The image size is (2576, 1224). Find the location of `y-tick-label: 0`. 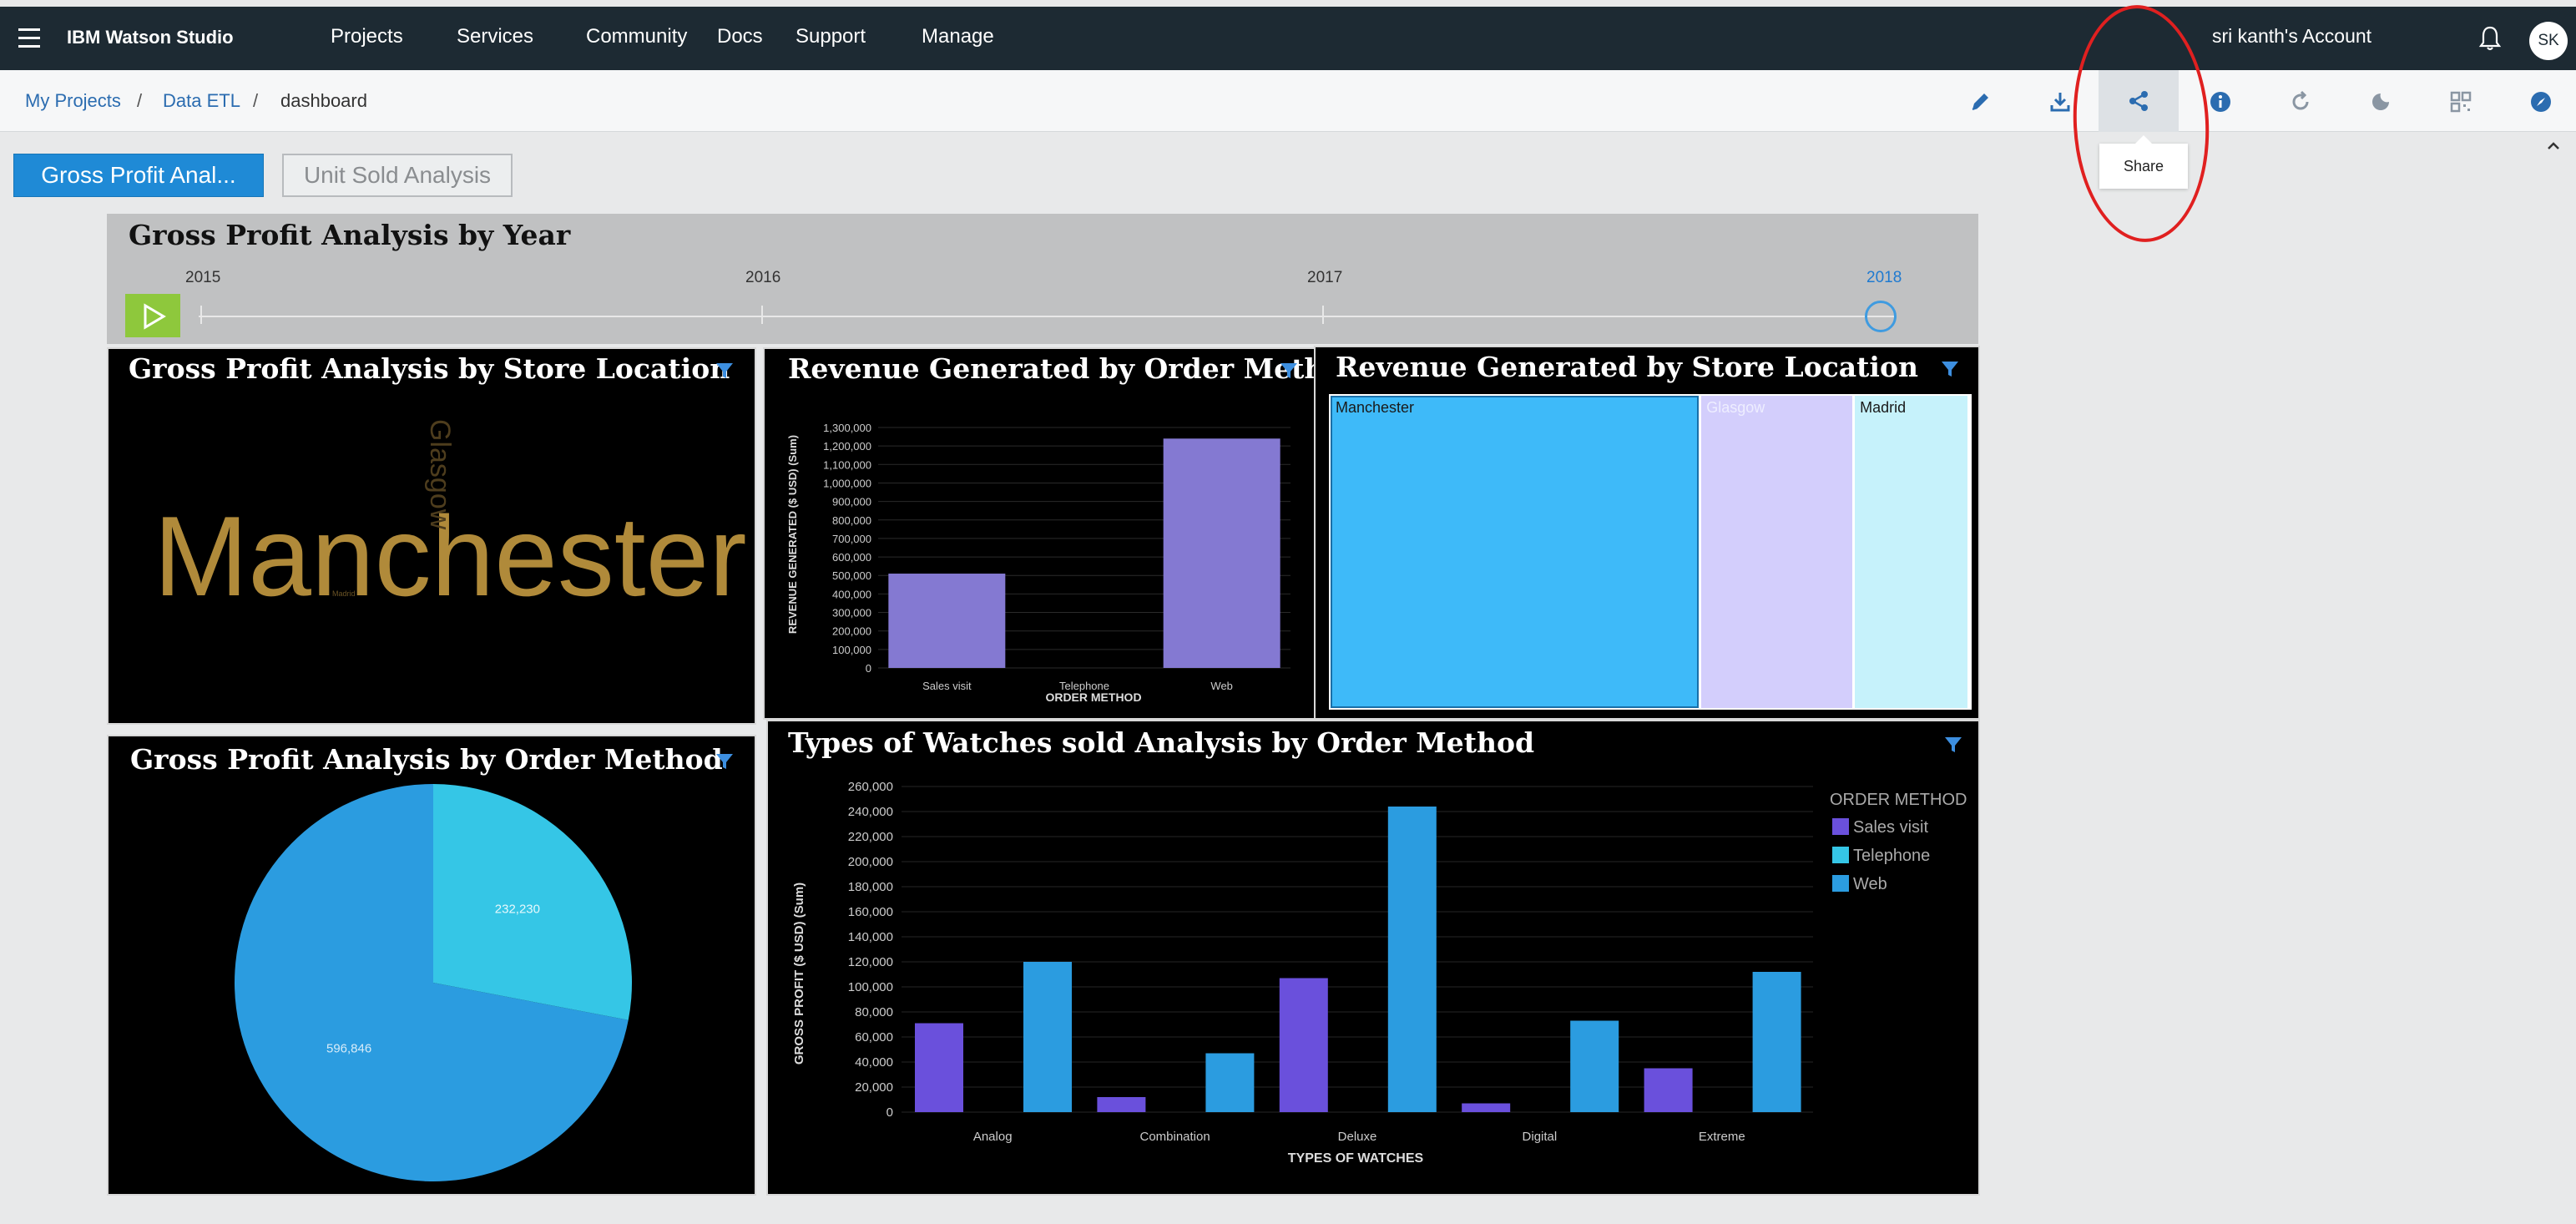

y-tick-label: 0 is located at coordinates (869, 668).